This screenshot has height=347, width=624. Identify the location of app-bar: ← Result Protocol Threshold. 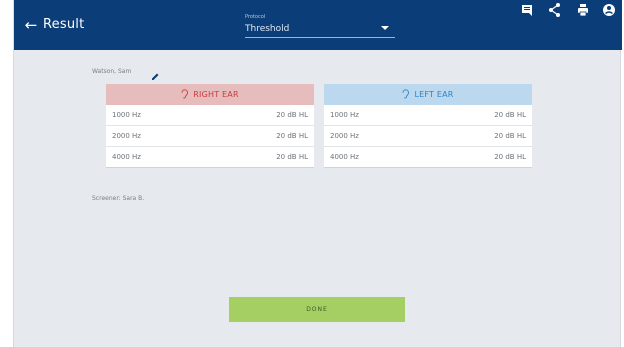
(318, 25).